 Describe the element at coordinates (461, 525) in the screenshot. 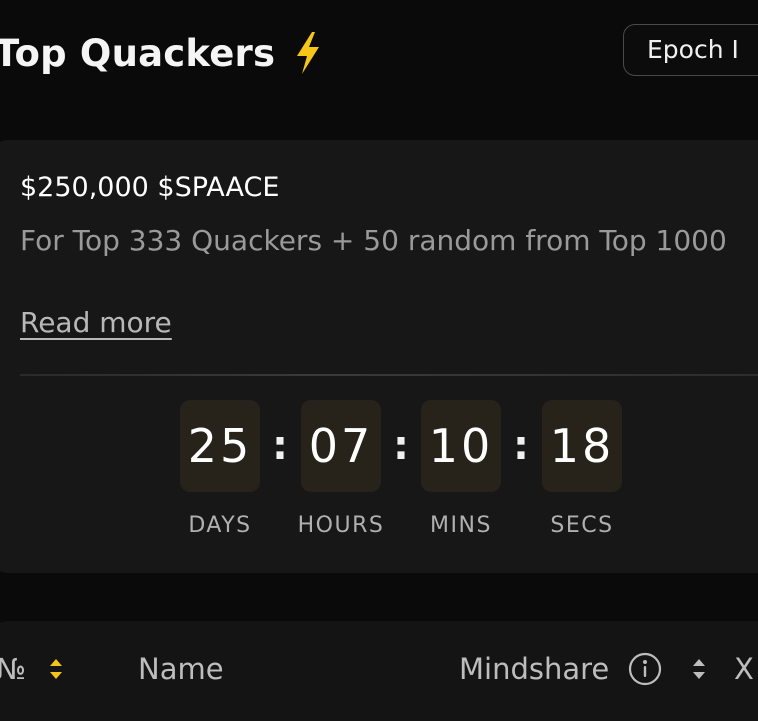

I see `countdown-mins-label: MINS` at that location.